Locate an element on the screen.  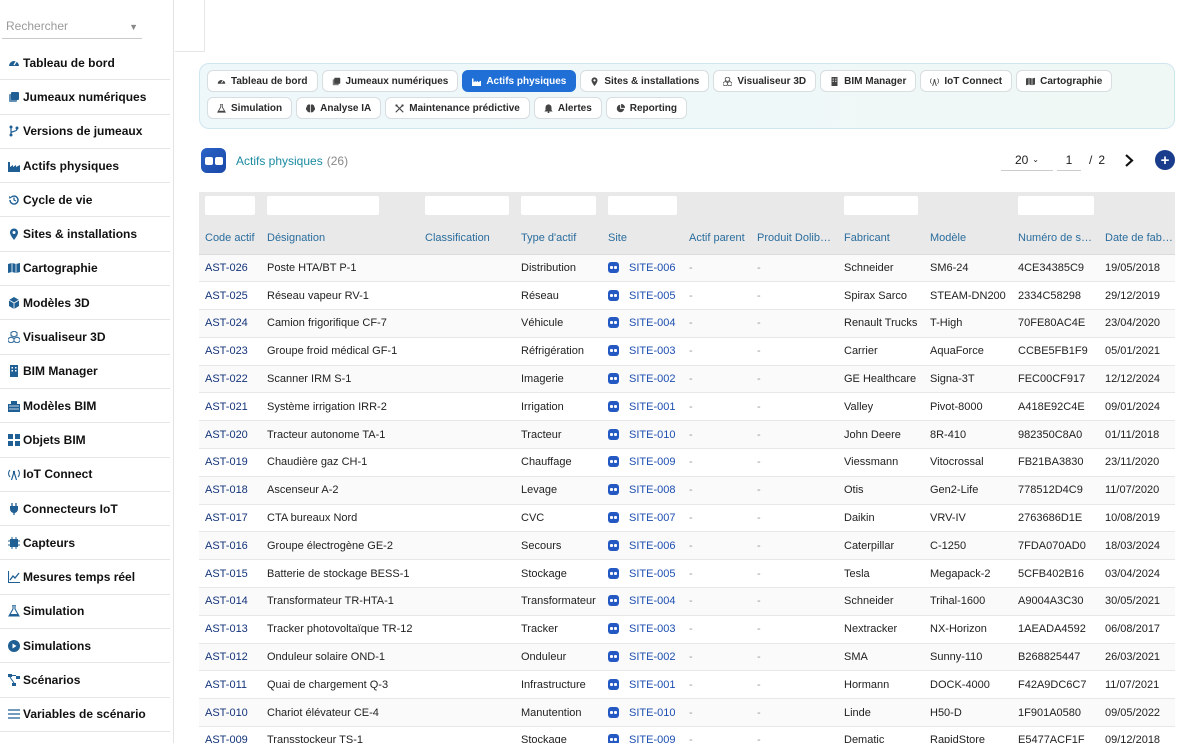
module-tab-iot-connect: IoT Connect is located at coordinates (966, 81).